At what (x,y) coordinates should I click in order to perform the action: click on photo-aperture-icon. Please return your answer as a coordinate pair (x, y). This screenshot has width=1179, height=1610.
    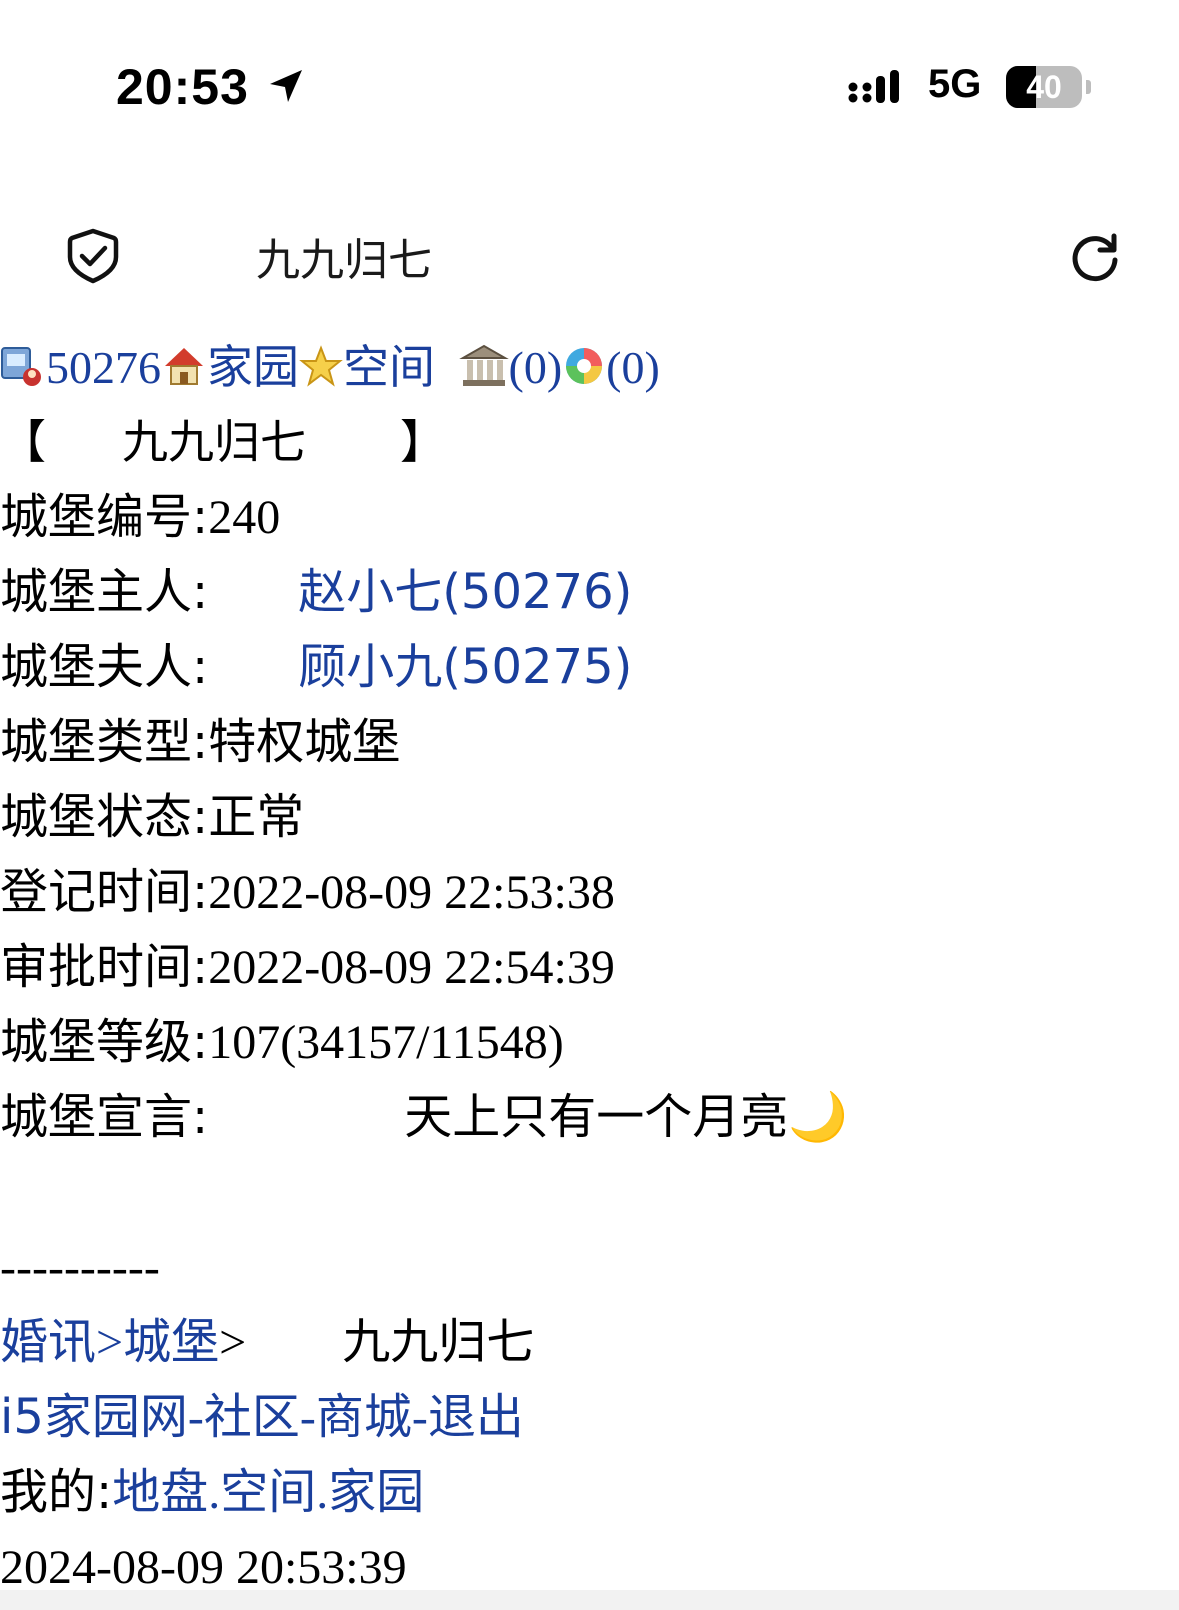
    Looking at the image, I should click on (584, 366).